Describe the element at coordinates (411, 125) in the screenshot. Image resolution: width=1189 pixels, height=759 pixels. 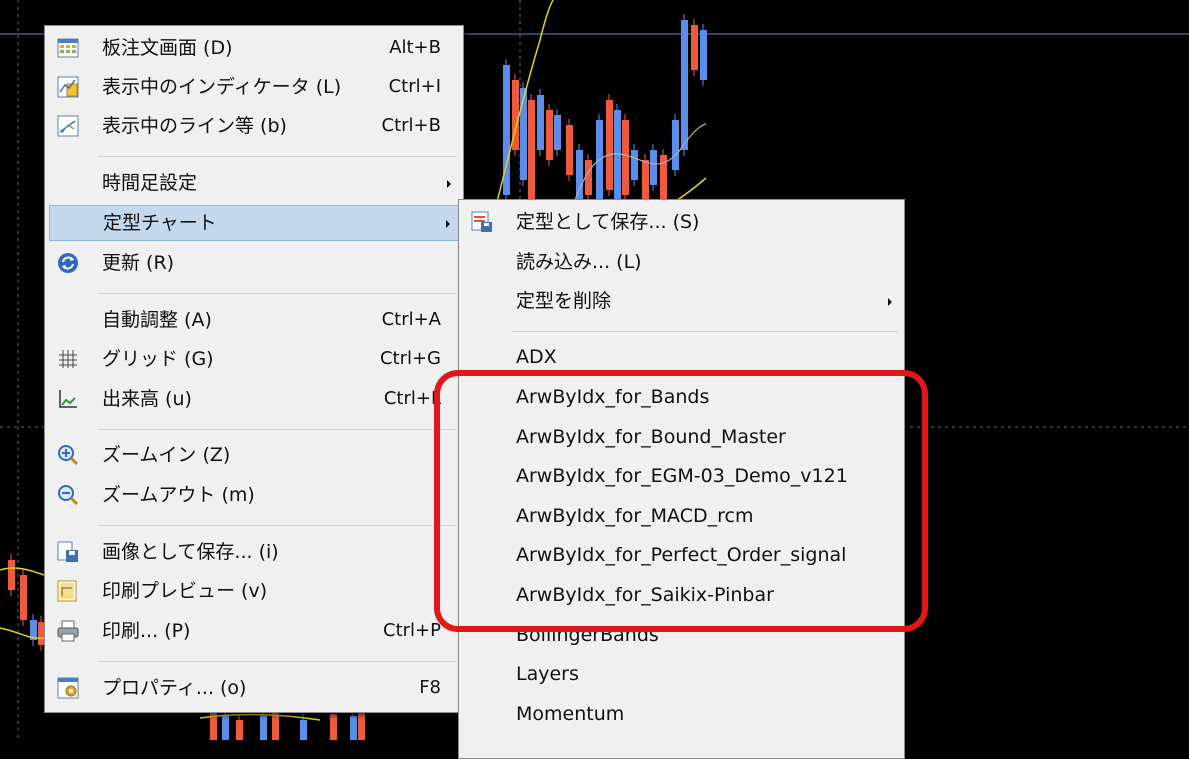
I see `menu-item-shortcut: Ctrl+B` at that location.